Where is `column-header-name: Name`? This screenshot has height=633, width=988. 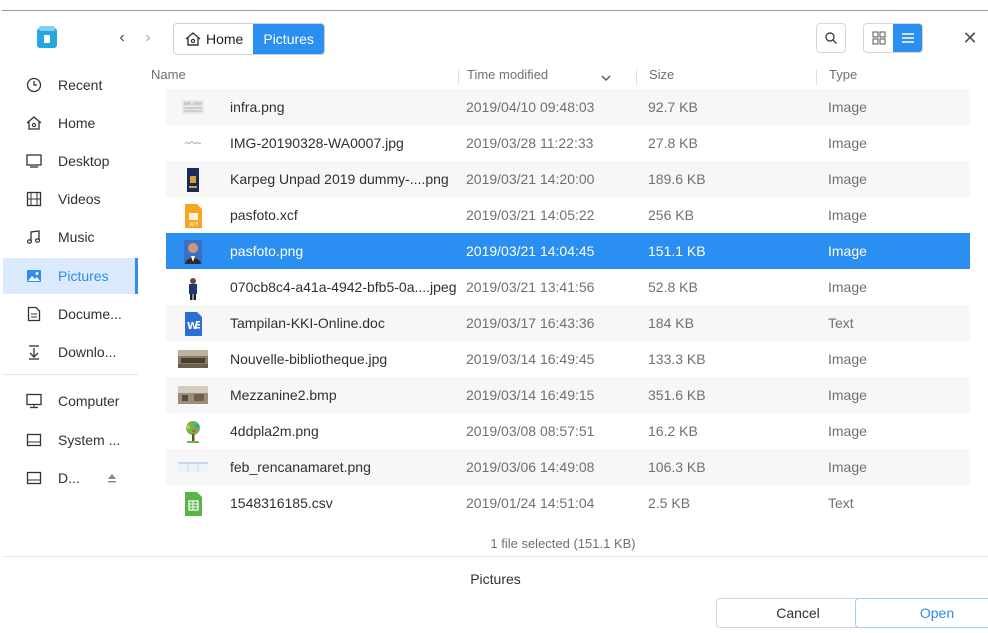 column-header-name: Name is located at coordinates (168, 77).